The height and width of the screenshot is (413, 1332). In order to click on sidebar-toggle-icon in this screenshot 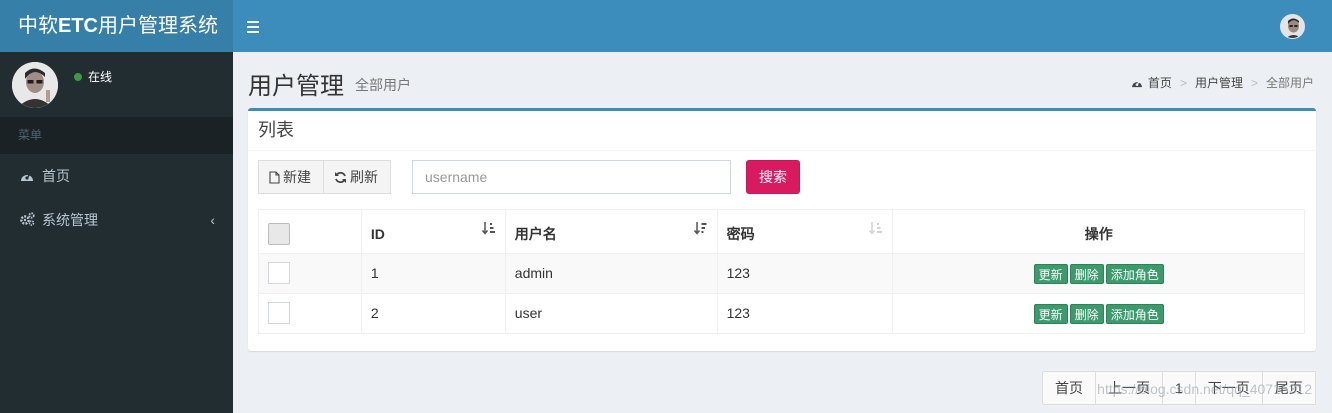, I will do `click(254, 26)`.